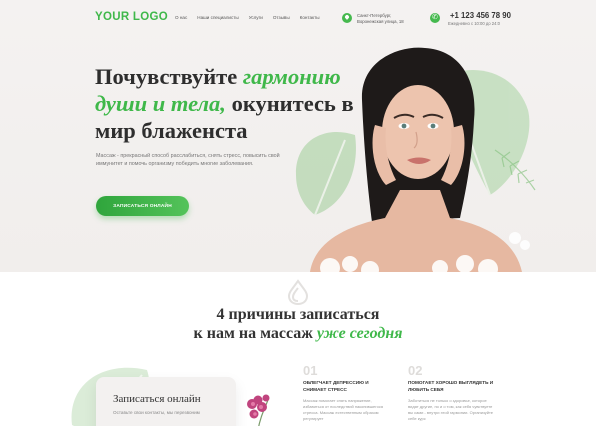 This screenshot has height=426, width=596. What do you see at coordinates (169, 76) in the screenshot?
I see `hero-title-part1: Почувствуйте` at bounding box center [169, 76].